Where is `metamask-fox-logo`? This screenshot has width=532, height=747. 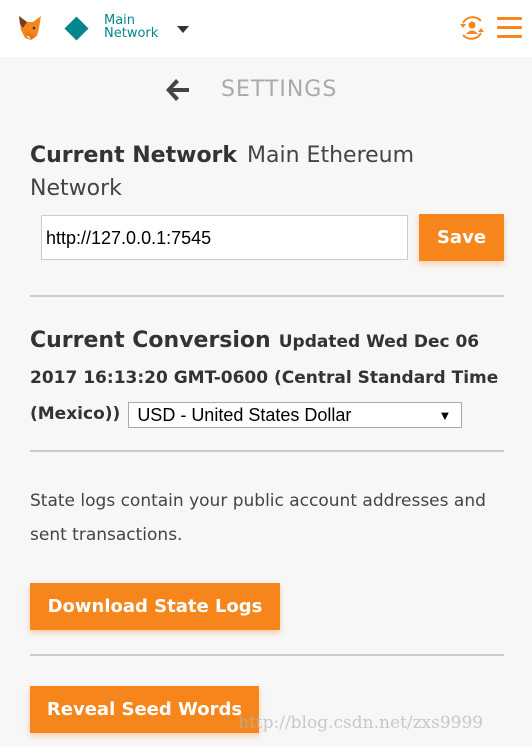
metamask-fox-logo is located at coordinates (30, 28).